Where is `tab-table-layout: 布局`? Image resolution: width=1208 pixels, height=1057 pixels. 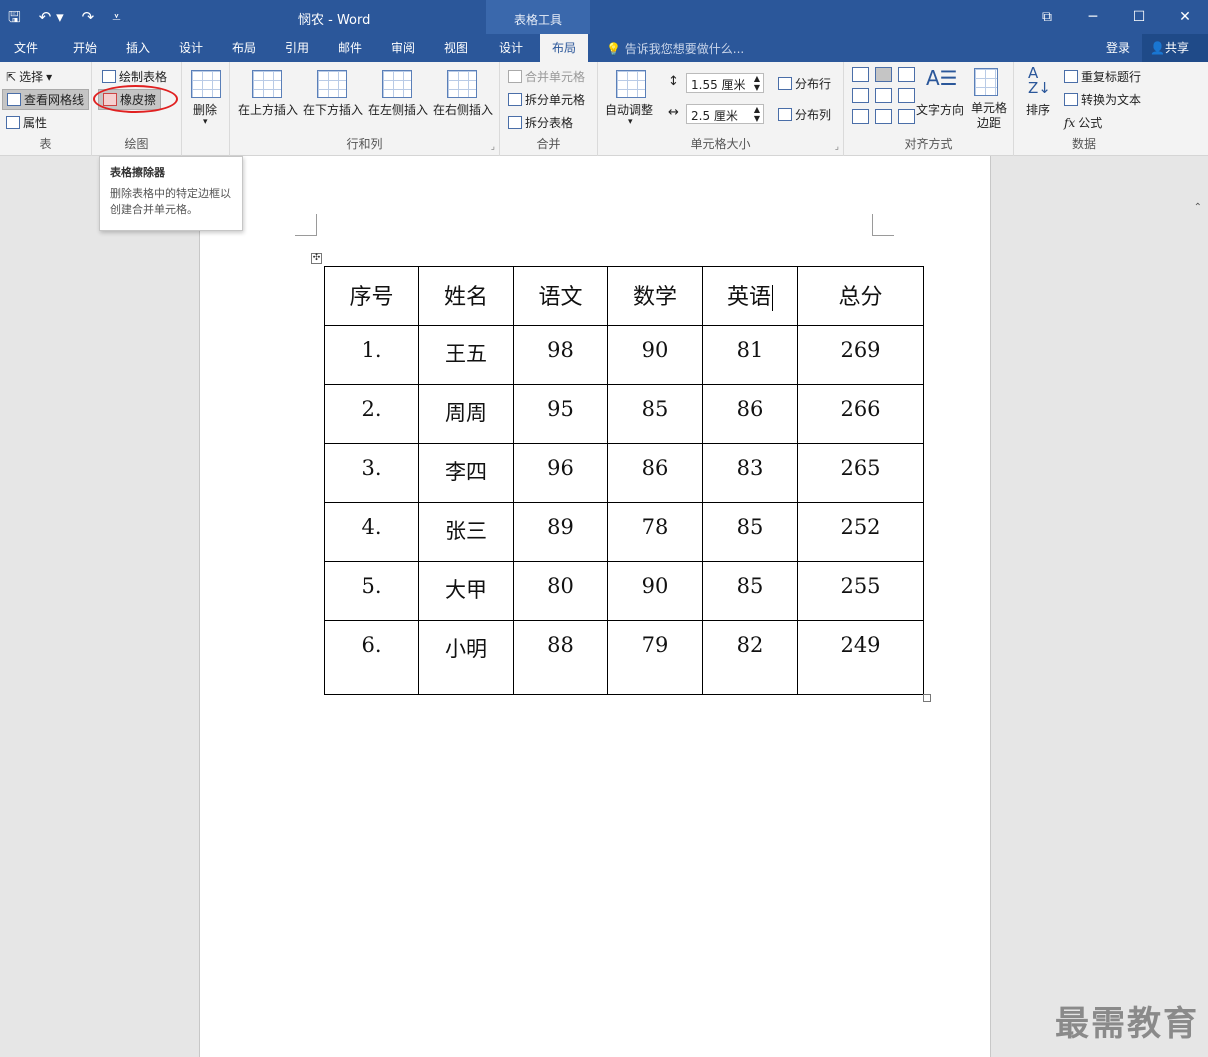
tab-table-layout: 布局 is located at coordinates (564, 48).